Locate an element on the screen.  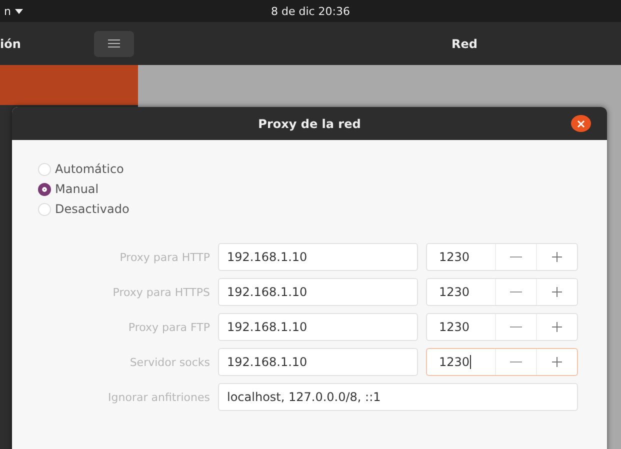
menu-icon is located at coordinates (114, 43).